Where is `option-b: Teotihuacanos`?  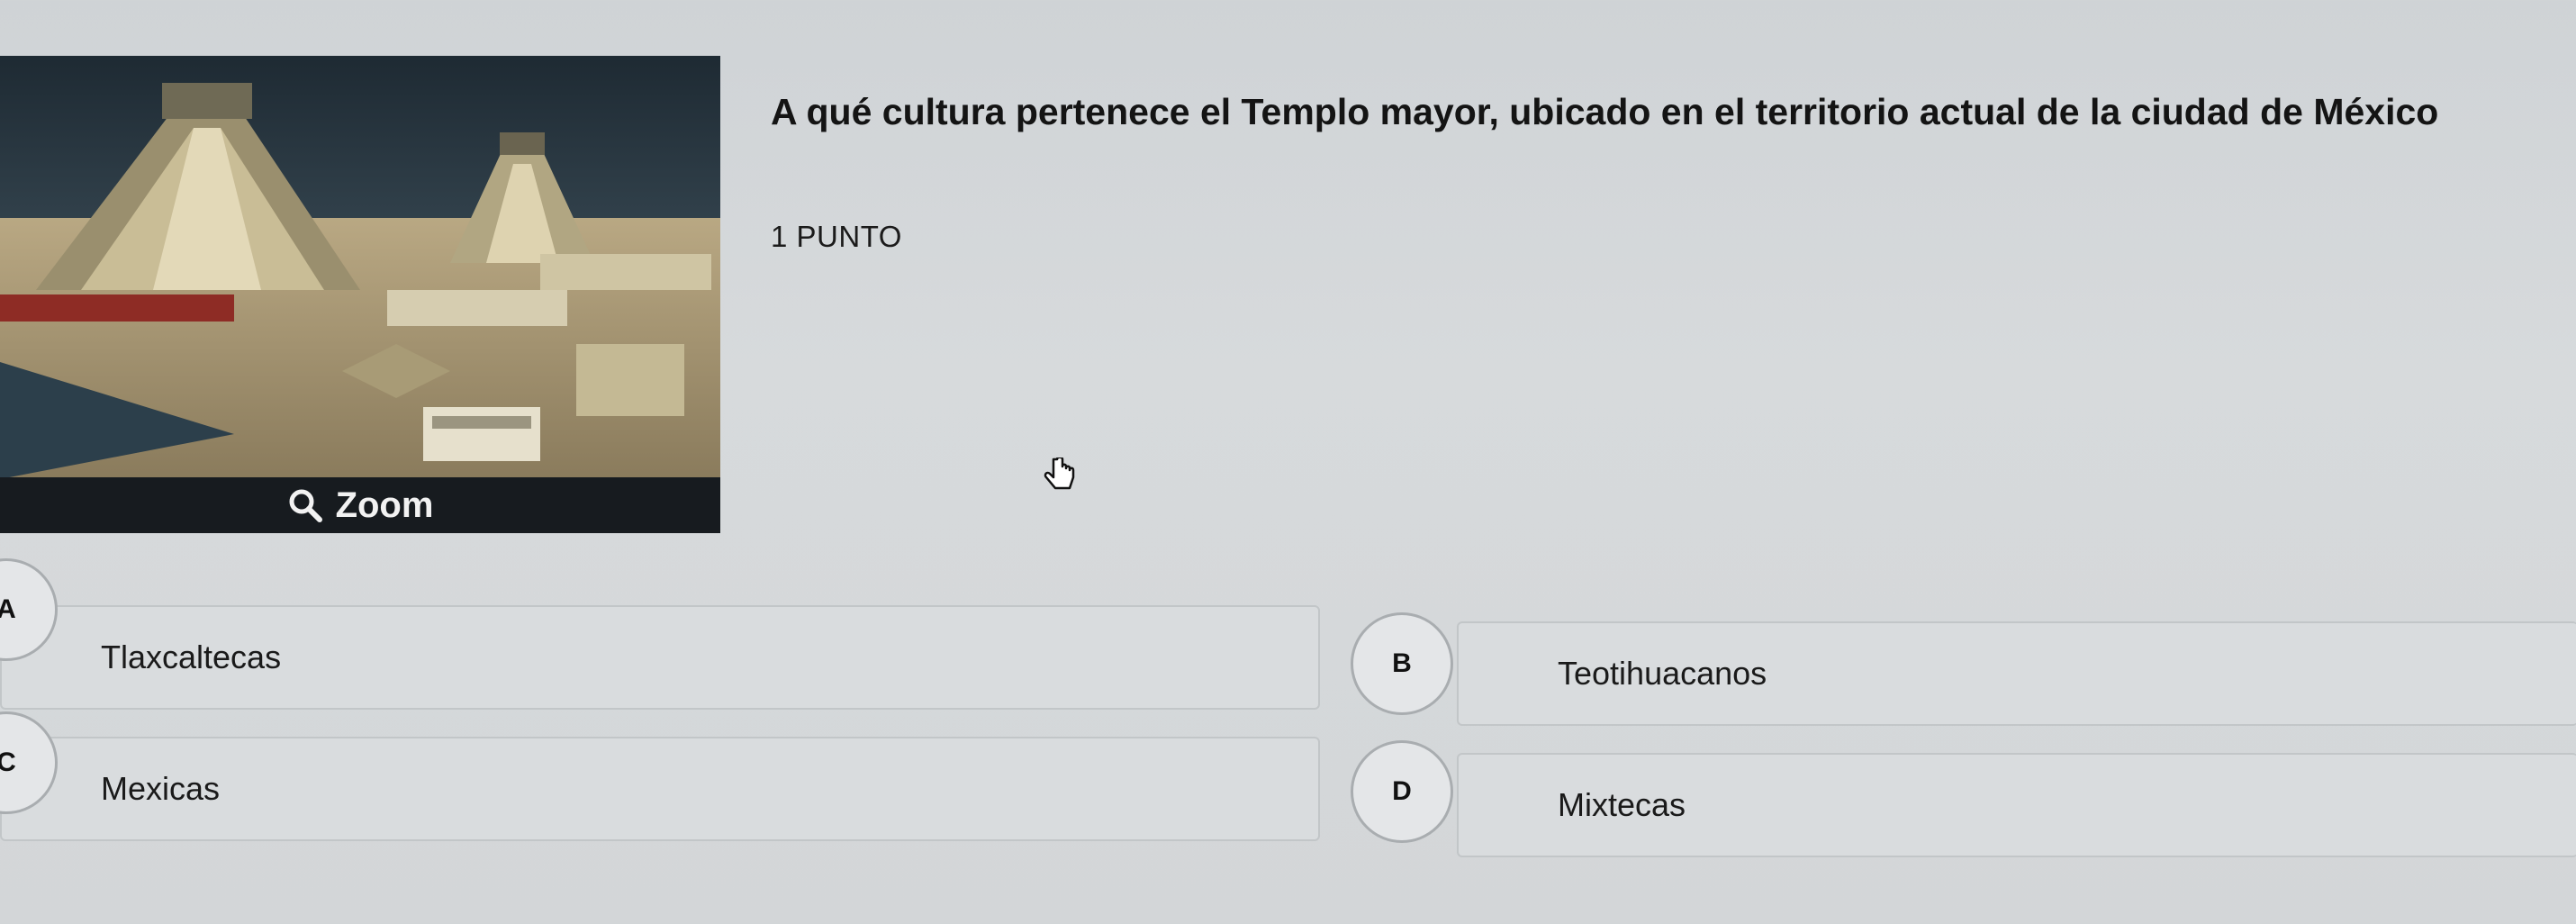
option-b: Teotihuacanos is located at coordinates (2016, 673).